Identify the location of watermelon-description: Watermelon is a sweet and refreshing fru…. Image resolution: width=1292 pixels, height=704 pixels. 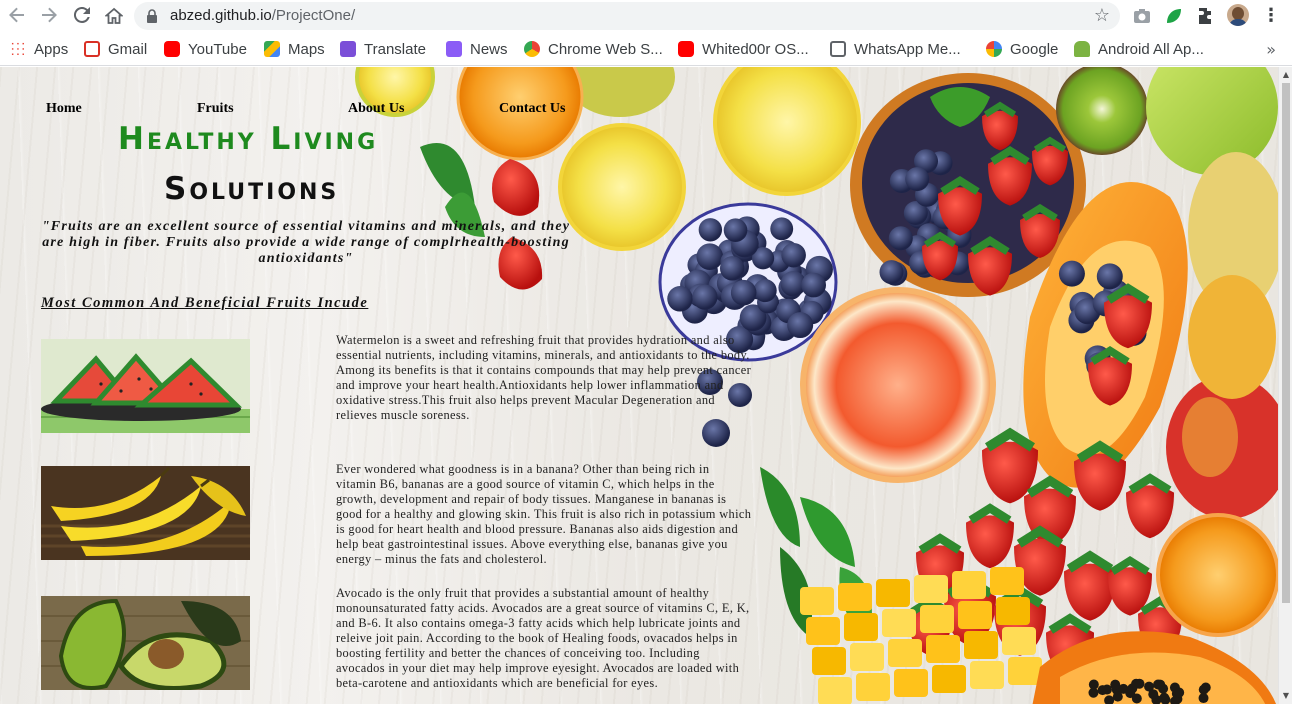
(544, 377).